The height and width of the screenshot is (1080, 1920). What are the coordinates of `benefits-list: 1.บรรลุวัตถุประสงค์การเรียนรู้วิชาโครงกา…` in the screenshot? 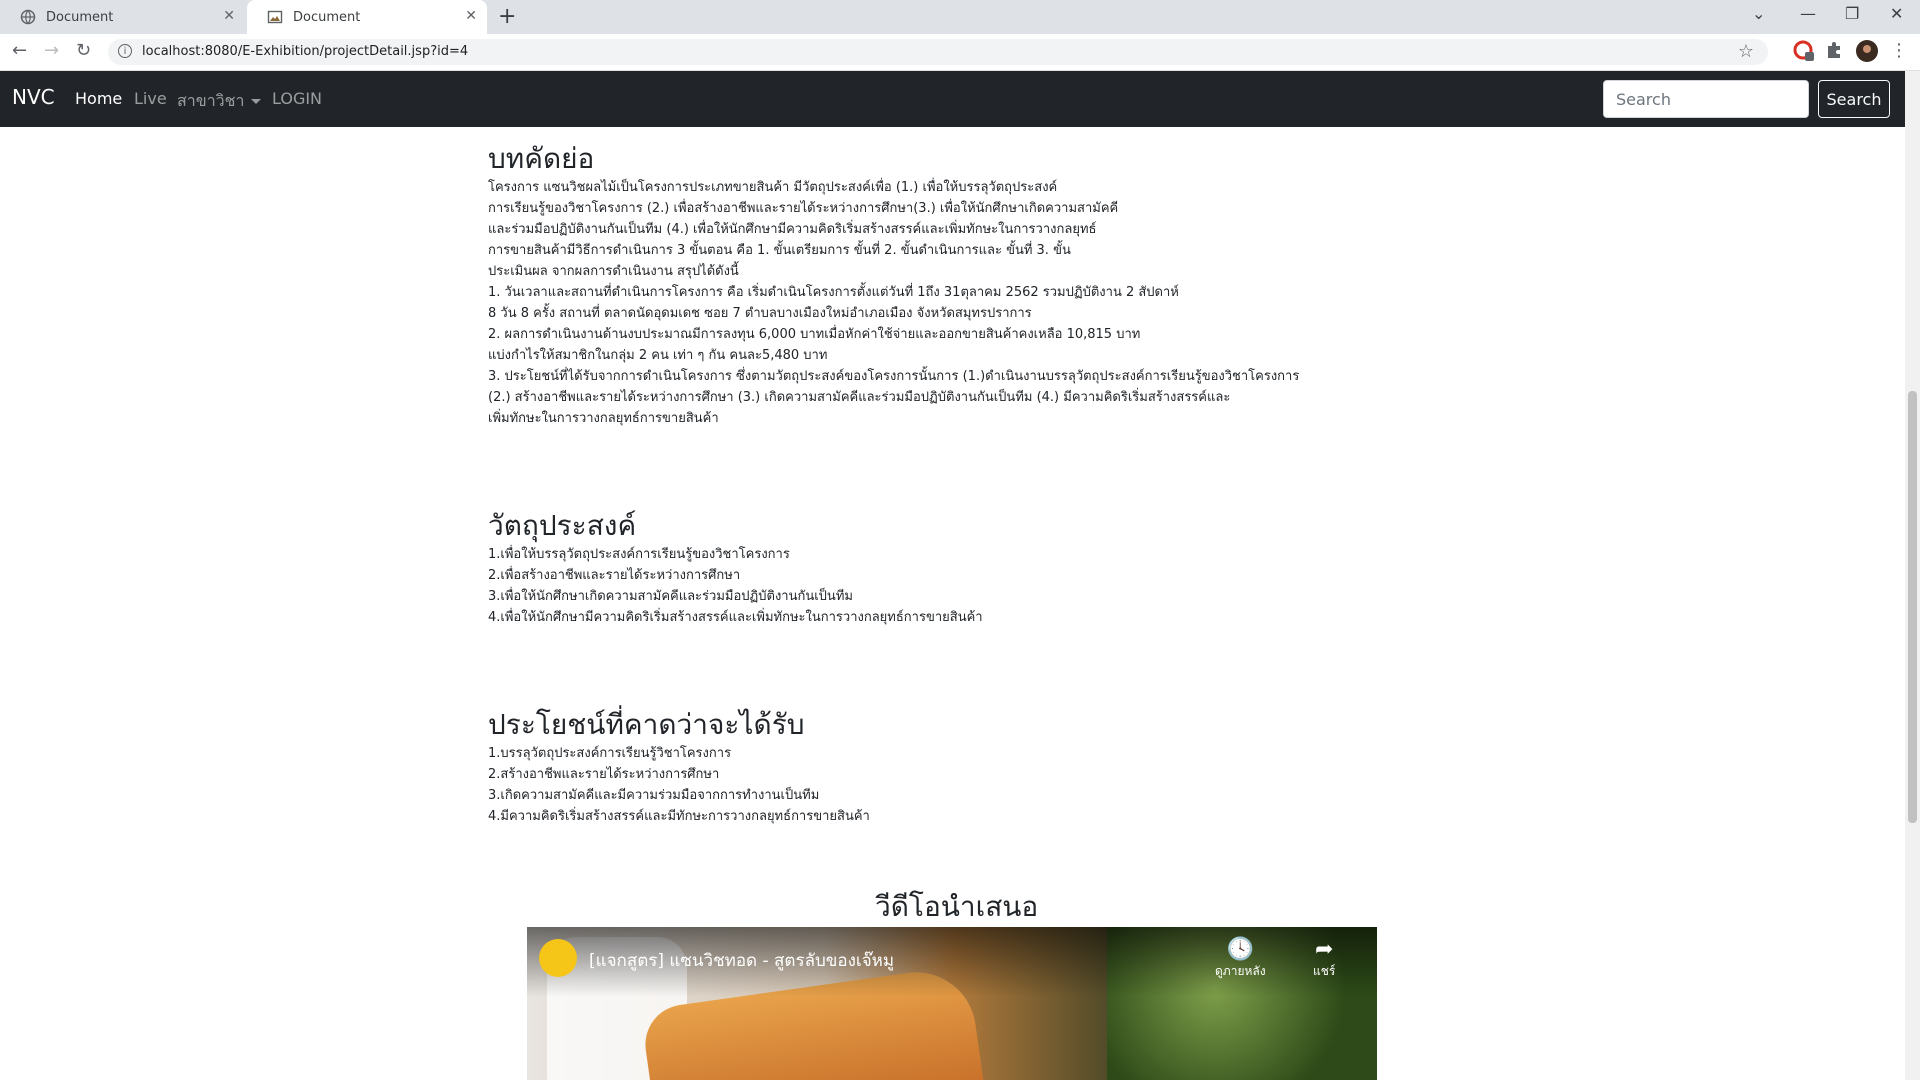 It's located at (679, 785).